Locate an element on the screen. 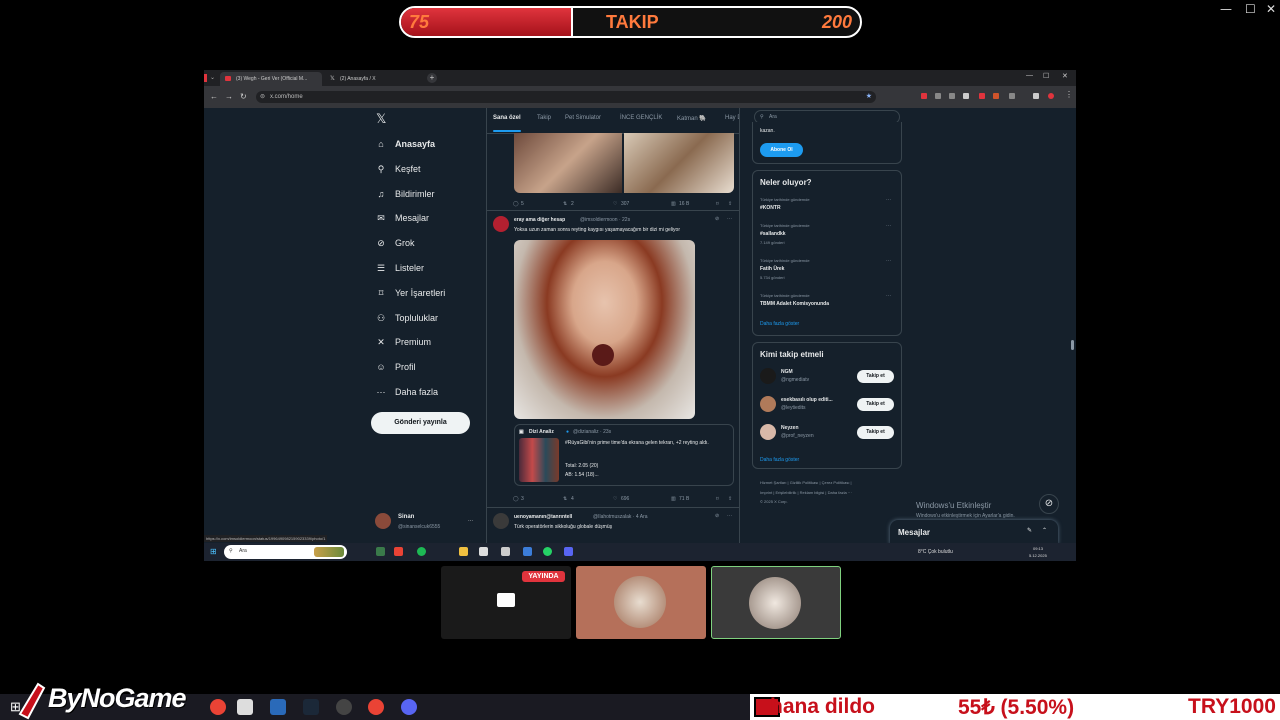 The width and height of the screenshot is (1280, 720). url-bar: ⊜ x.com/home ★ is located at coordinates (566, 97).